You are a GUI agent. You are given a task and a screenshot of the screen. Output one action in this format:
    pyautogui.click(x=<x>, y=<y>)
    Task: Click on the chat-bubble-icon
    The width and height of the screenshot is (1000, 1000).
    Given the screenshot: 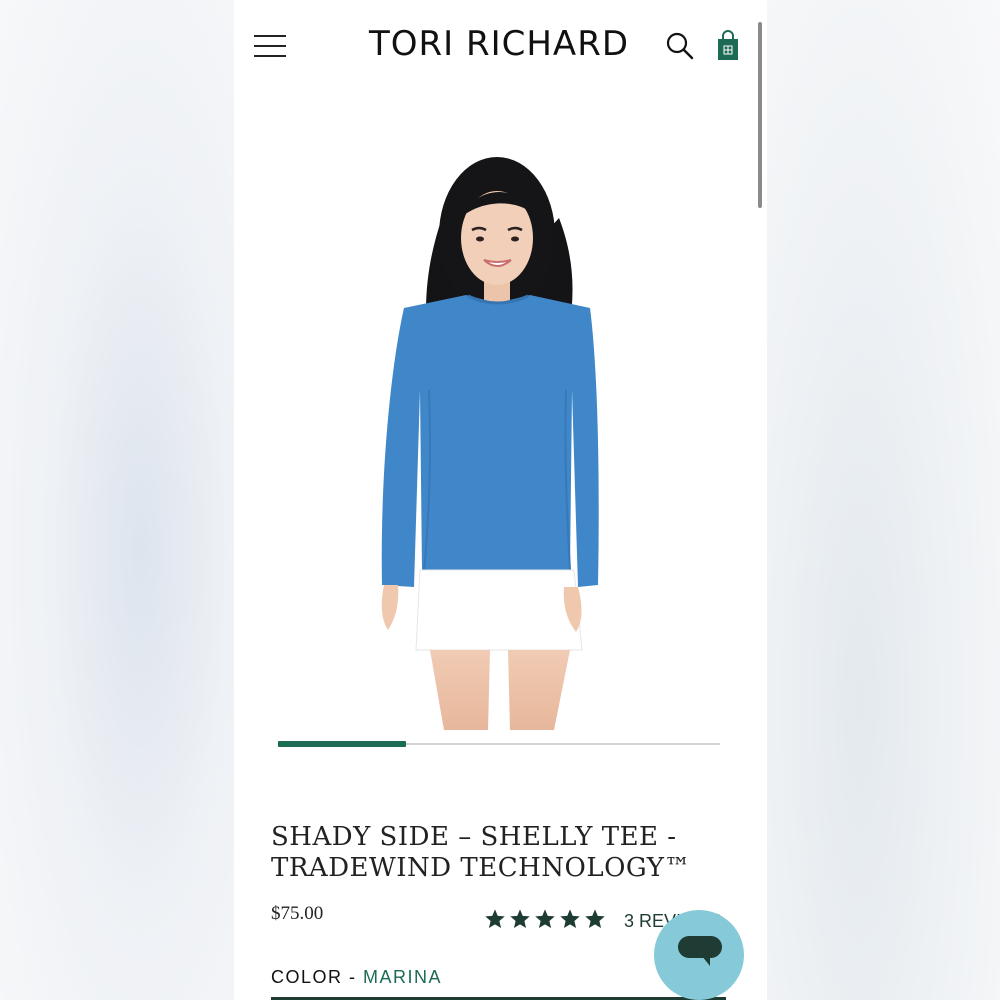 What is the action you would take?
    pyautogui.click(x=700, y=951)
    